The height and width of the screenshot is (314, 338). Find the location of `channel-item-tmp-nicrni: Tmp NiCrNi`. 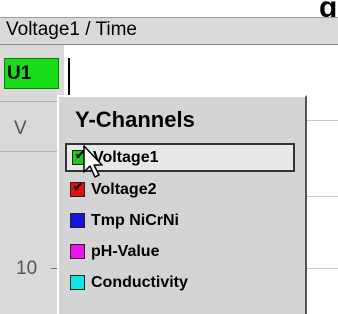

channel-item-tmp-nicrni: Tmp NiCrNi is located at coordinates (180, 220).